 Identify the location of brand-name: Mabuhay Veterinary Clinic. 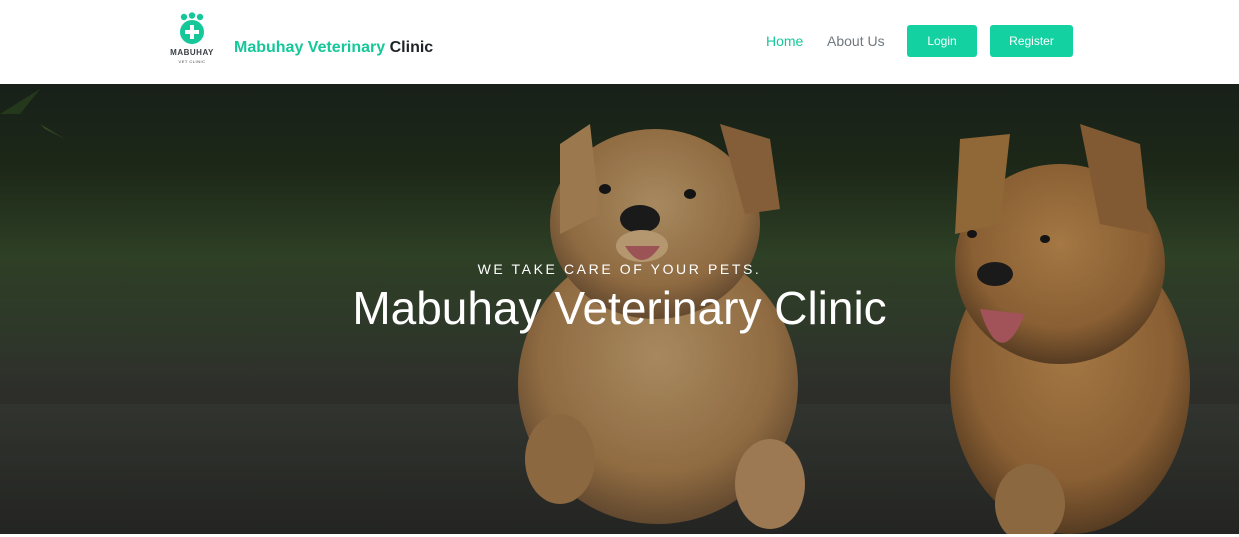
(333, 48).